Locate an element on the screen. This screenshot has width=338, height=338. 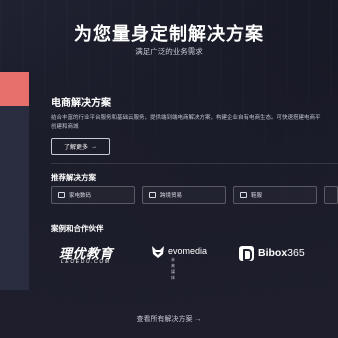
solution-description-line: 创建和商城 is located at coordinates (65, 127).